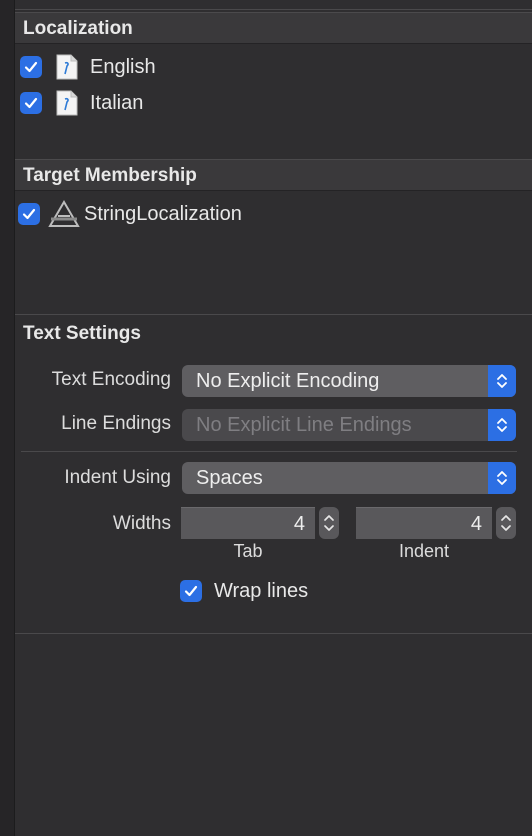  Describe the element at coordinates (116, 423) in the screenshot. I see `line-endings-label: Line Endings` at that location.